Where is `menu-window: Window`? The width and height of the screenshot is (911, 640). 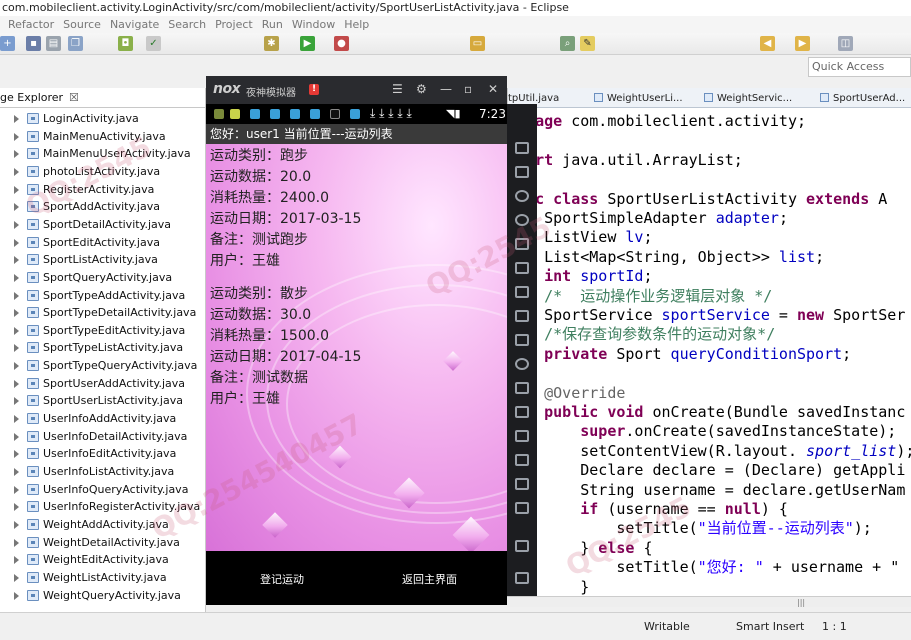 menu-window: Window is located at coordinates (313, 24).